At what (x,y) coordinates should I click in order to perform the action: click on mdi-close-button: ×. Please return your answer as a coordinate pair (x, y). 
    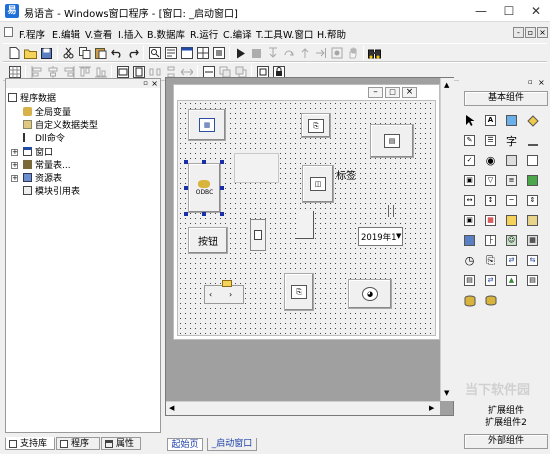
    Looking at the image, I should click on (542, 32).